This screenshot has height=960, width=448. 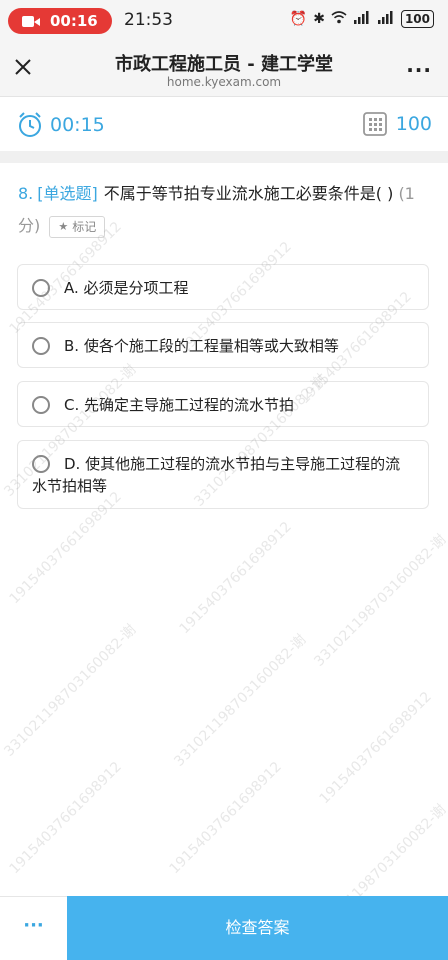 I want to click on wifi-icon, so click(x=339, y=19).